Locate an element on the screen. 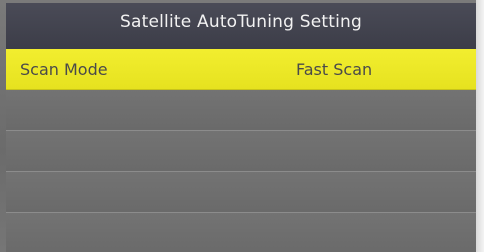  page-title: Satellite AutoTuning Setting is located at coordinates (240, 22).